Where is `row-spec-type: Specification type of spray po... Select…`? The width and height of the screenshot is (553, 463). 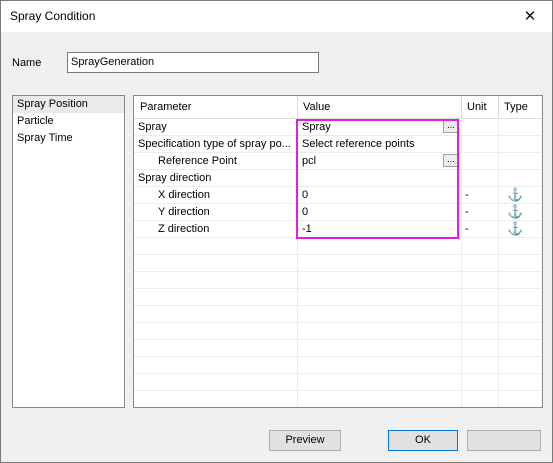
row-spec-type: Specification type of spray po... Select… is located at coordinates (338, 144).